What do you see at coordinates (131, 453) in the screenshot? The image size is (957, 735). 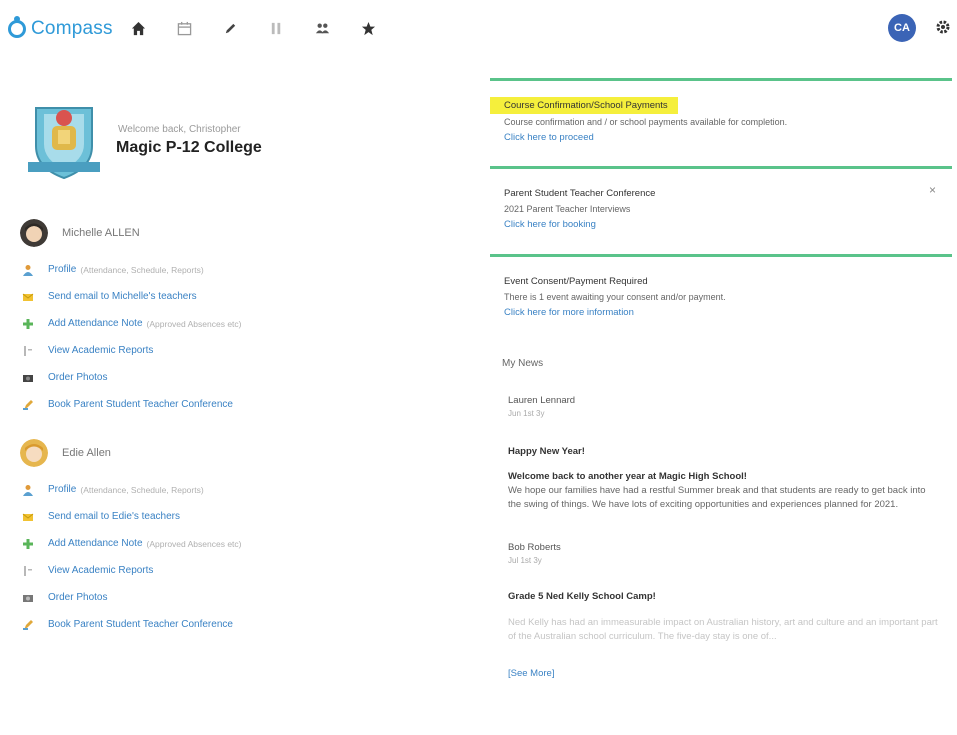 I see `student-header: Edie Allen` at bounding box center [131, 453].